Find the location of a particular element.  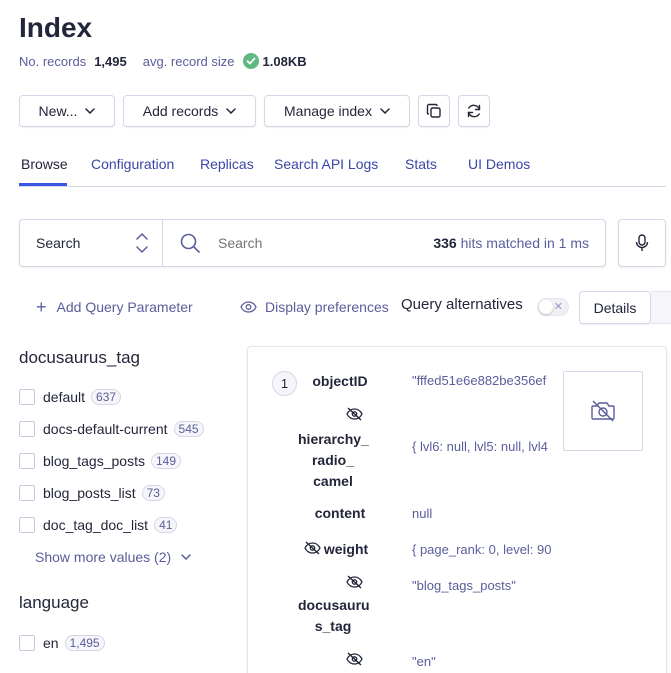

facet-item: doc_tag_doc_list 41 is located at coordinates (126, 525).